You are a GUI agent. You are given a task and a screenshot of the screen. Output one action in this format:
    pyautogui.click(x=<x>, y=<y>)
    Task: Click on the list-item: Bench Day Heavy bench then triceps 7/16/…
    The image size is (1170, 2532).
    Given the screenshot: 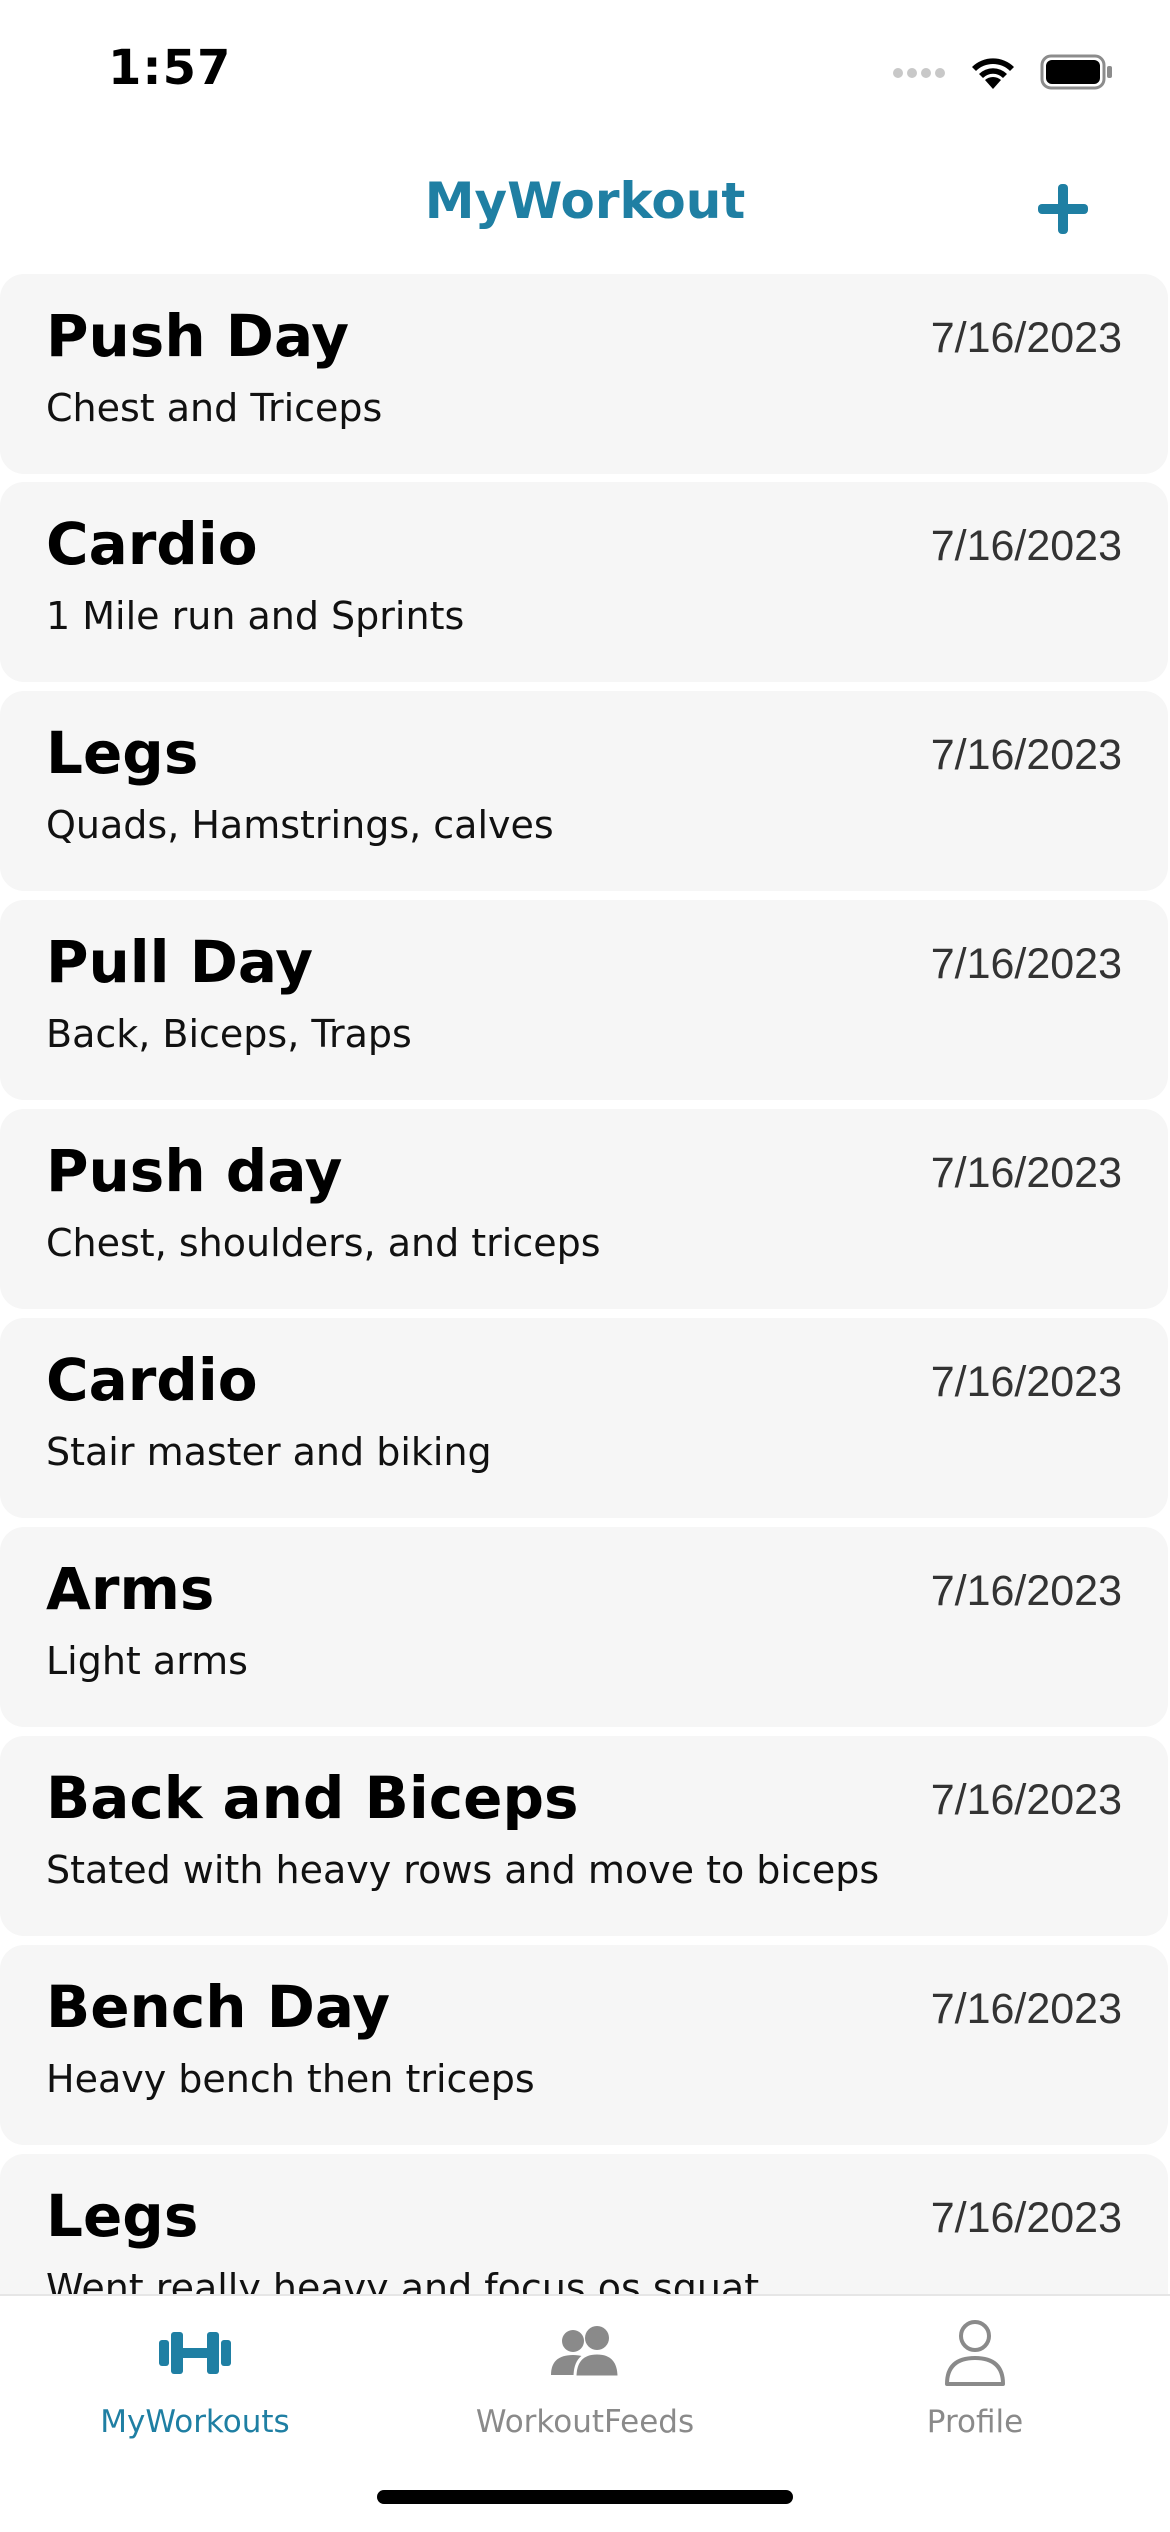 What is the action you would take?
    pyautogui.click(x=584, y=2045)
    